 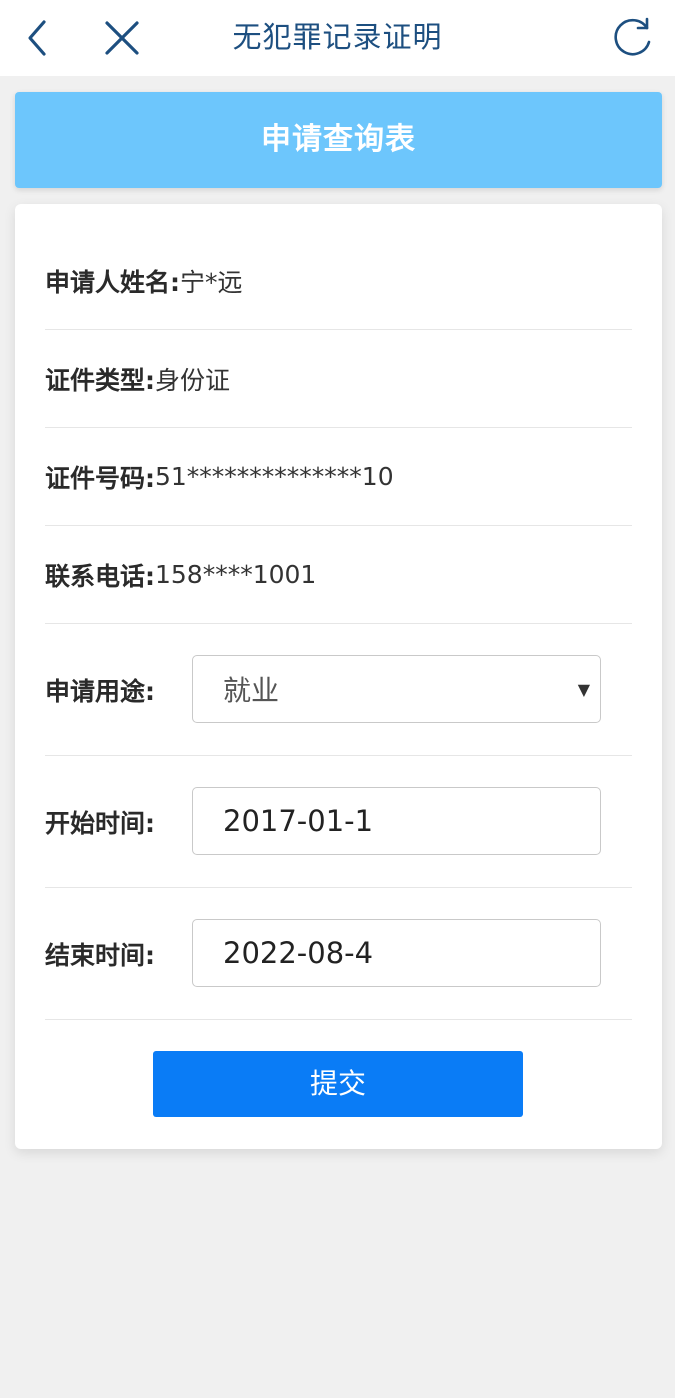 I want to click on refresh-button, so click(x=633, y=38).